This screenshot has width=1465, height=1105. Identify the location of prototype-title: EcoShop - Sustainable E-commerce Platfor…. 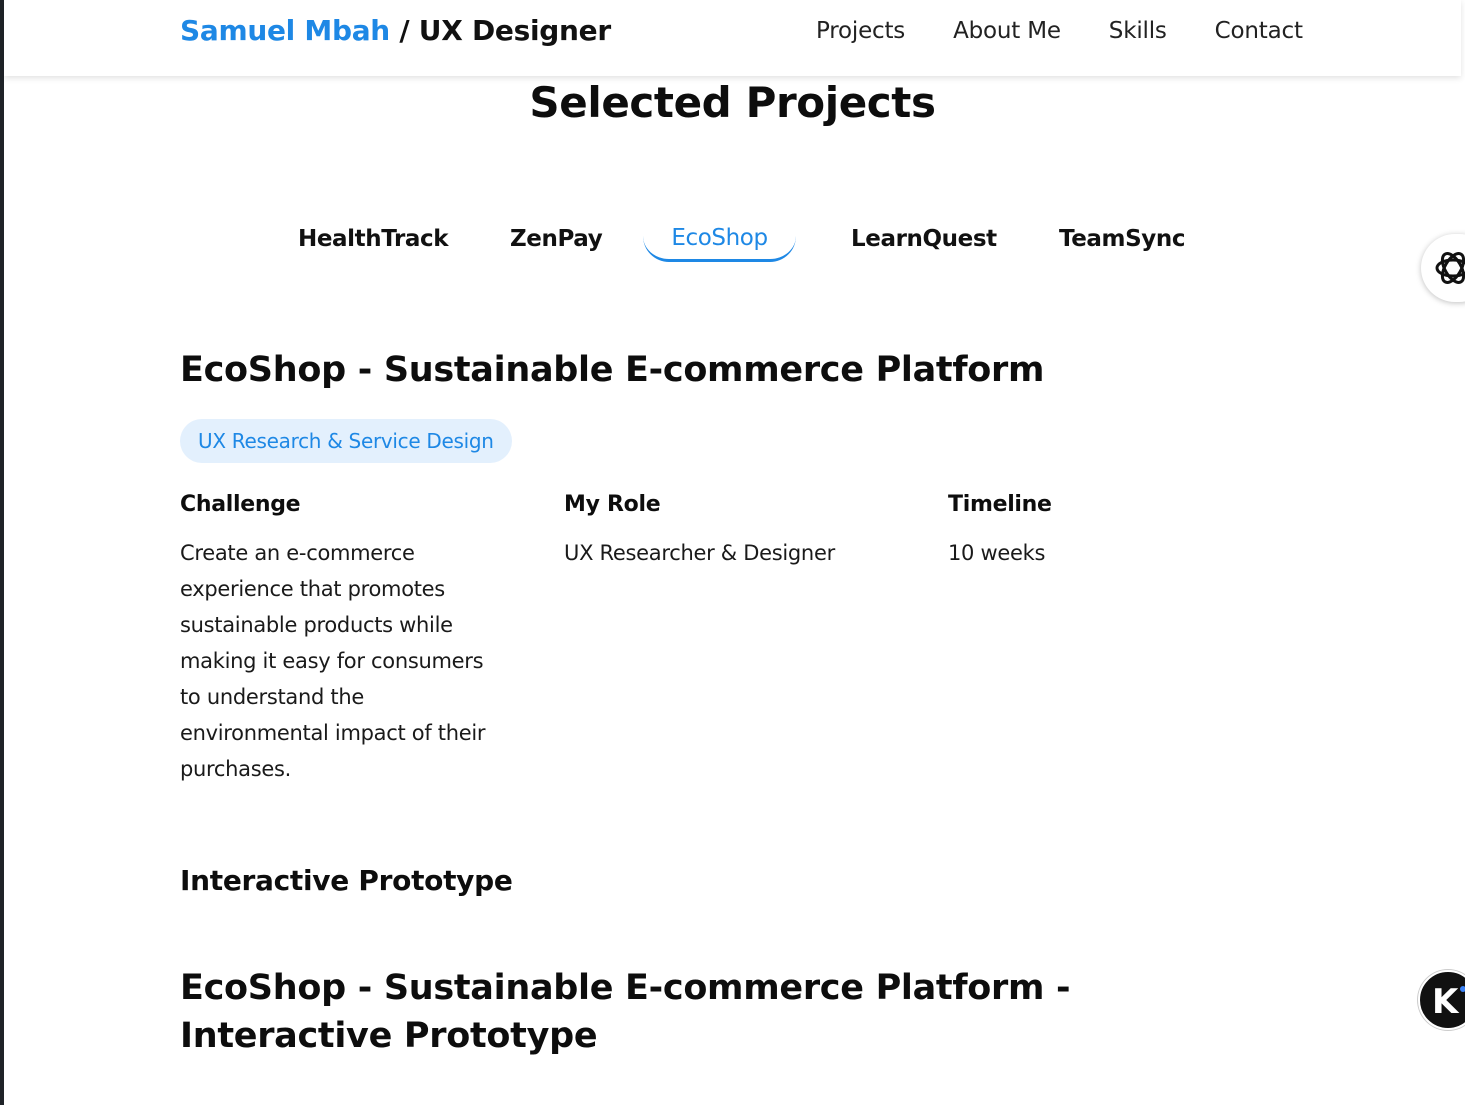
(625, 1012).